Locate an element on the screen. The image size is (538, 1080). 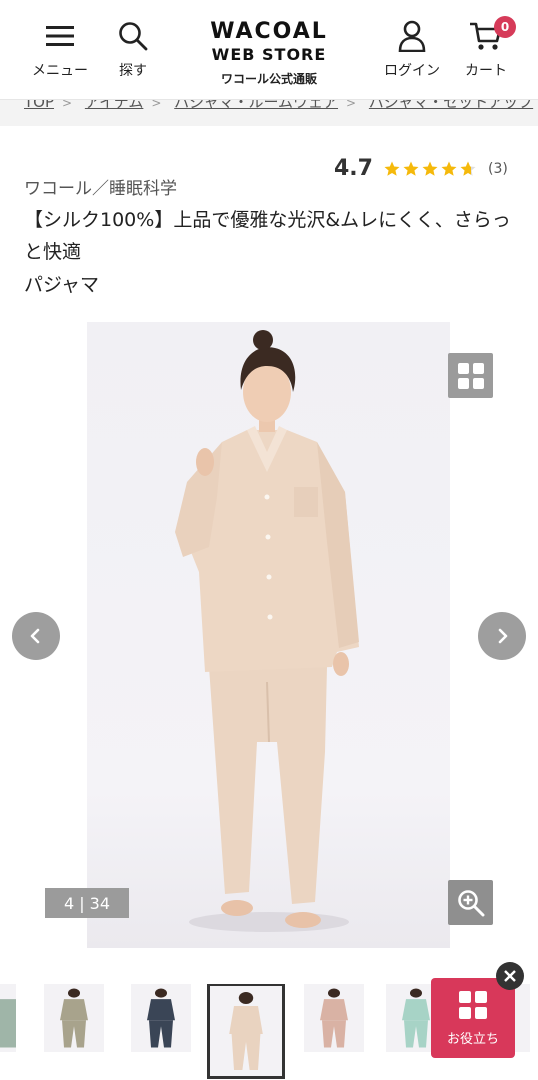
logo-tagline: ワコール公式通販 is located at coordinates (268, 79).